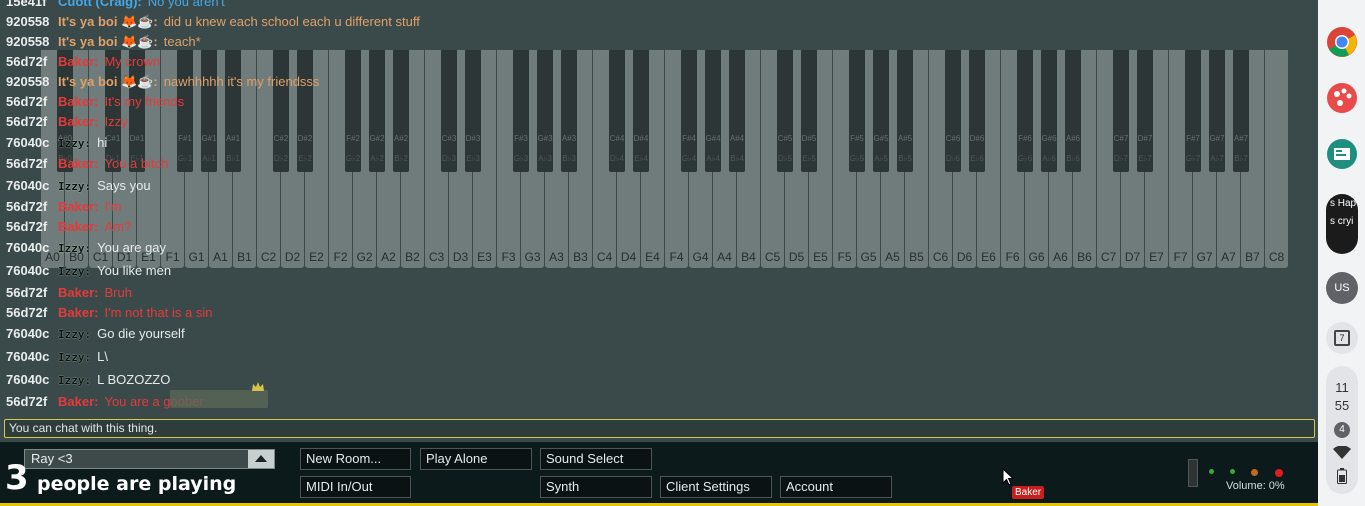 The width and height of the screenshot is (1365, 506). What do you see at coordinates (713, 111) in the screenshot?
I see `black-key: G#4 A♭4` at bounding box center [713, 111].